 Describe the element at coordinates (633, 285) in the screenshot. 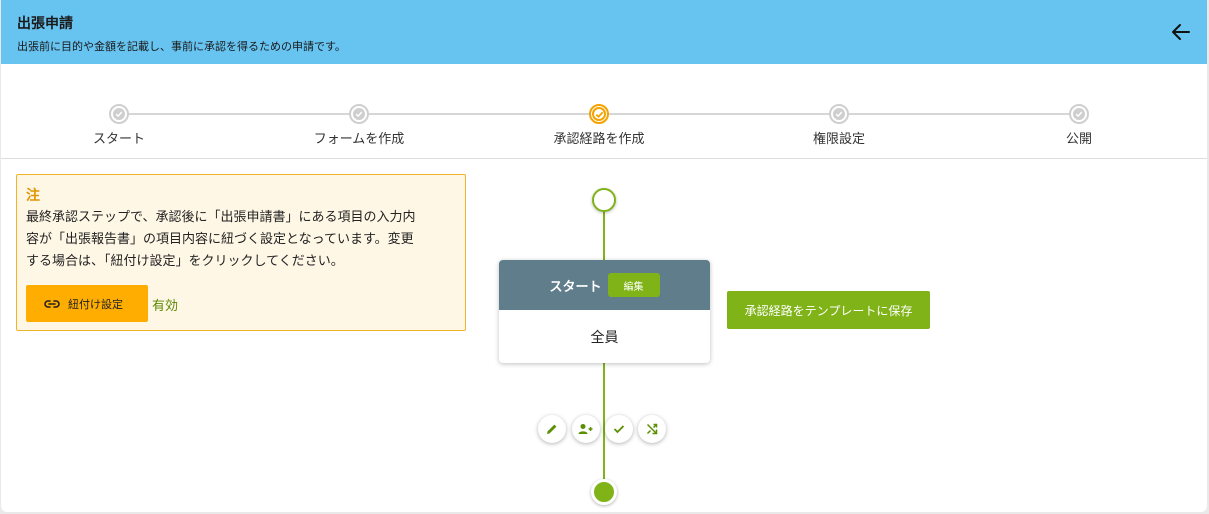

I see `edit-step-badge: 編集` at that location.